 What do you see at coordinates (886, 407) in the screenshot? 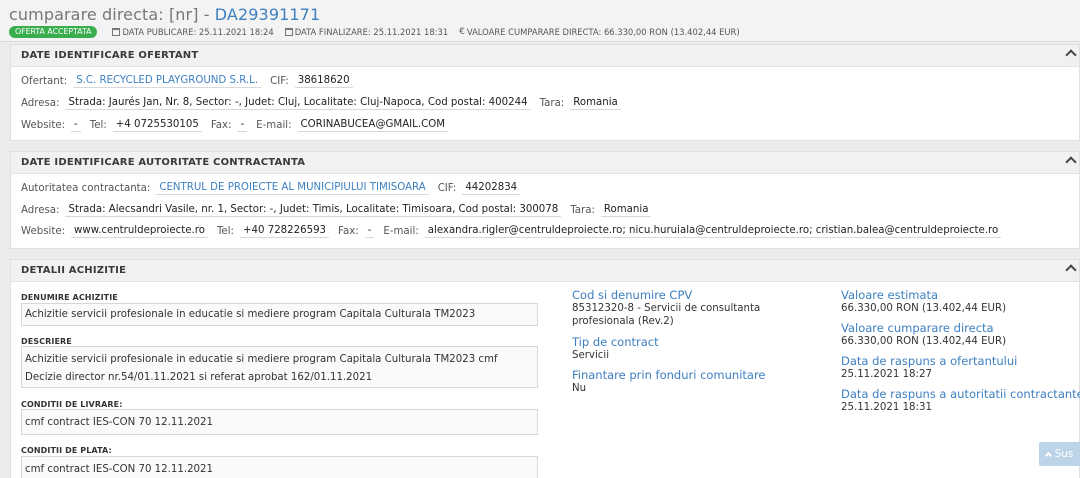
I see `raspuns-autoritate-value: 25.11.2021 18:31` at bounding box center [886, 407].